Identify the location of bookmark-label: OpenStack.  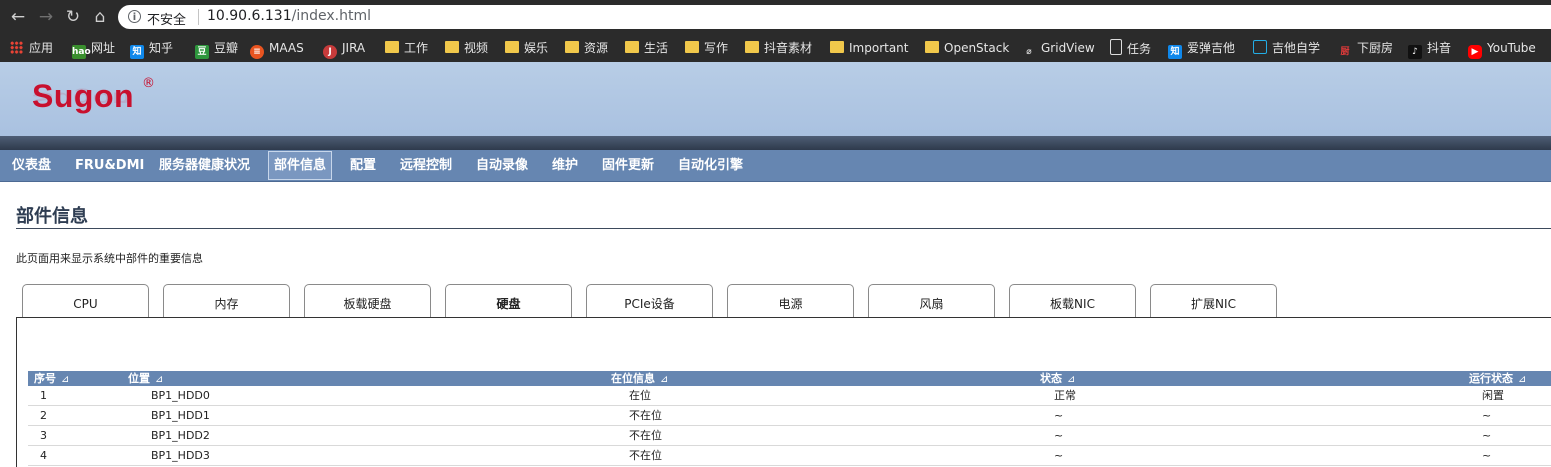
(977, 48).